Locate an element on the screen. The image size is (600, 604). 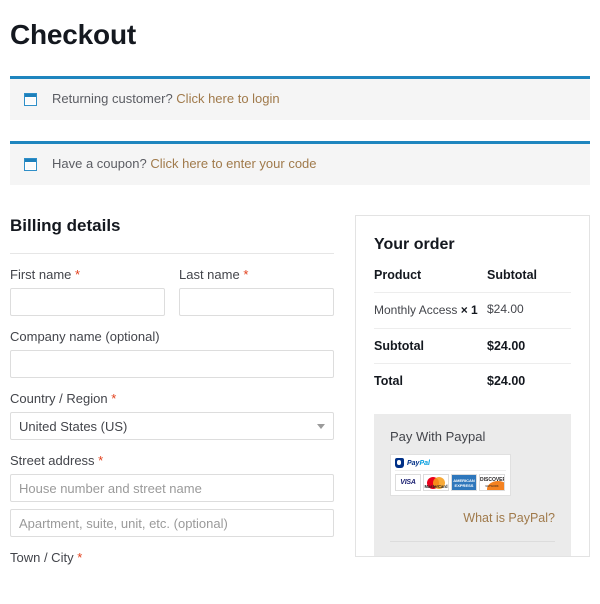
paypal-word-pay: Pay is located at coordinates (413, 463).